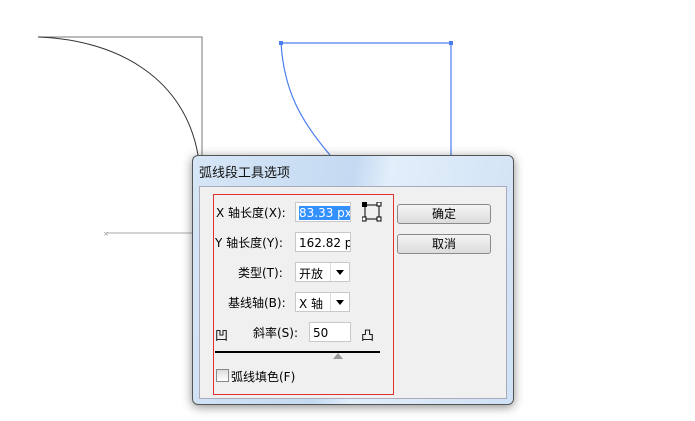 The height and width of the screenshot is (421, 695). Describe the element at coordinates (371, 211) in the screenshot. I see `reference-point-locator-icon` at that location.